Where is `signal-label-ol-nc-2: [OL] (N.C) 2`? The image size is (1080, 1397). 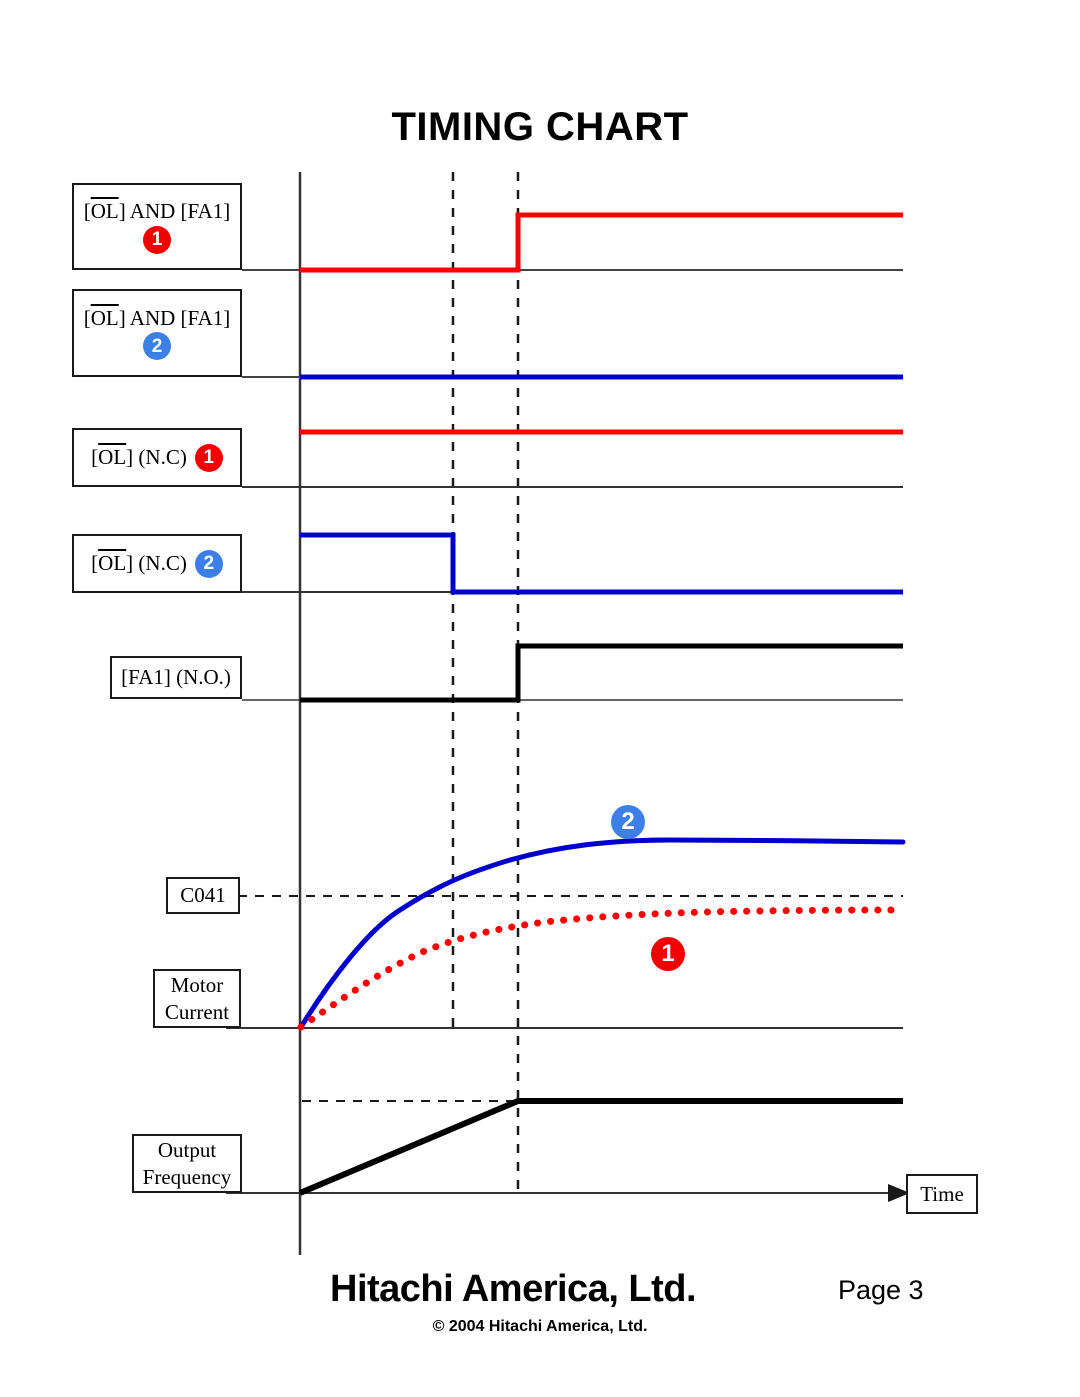 signal-label-ol-nc-2: [OL] (N.C) 2 is located at coordinates (157, 563).